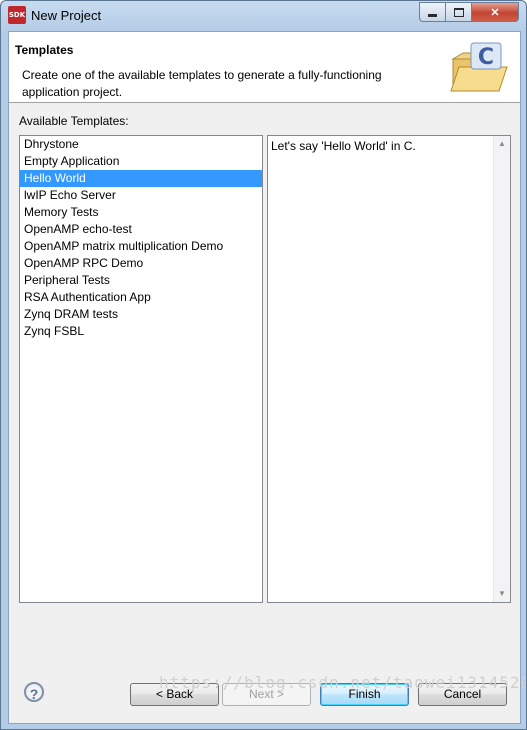 The height and width of the screenshot is (730, 527). I want to click on scroll-down-icon: ▼, so click(502, 594).